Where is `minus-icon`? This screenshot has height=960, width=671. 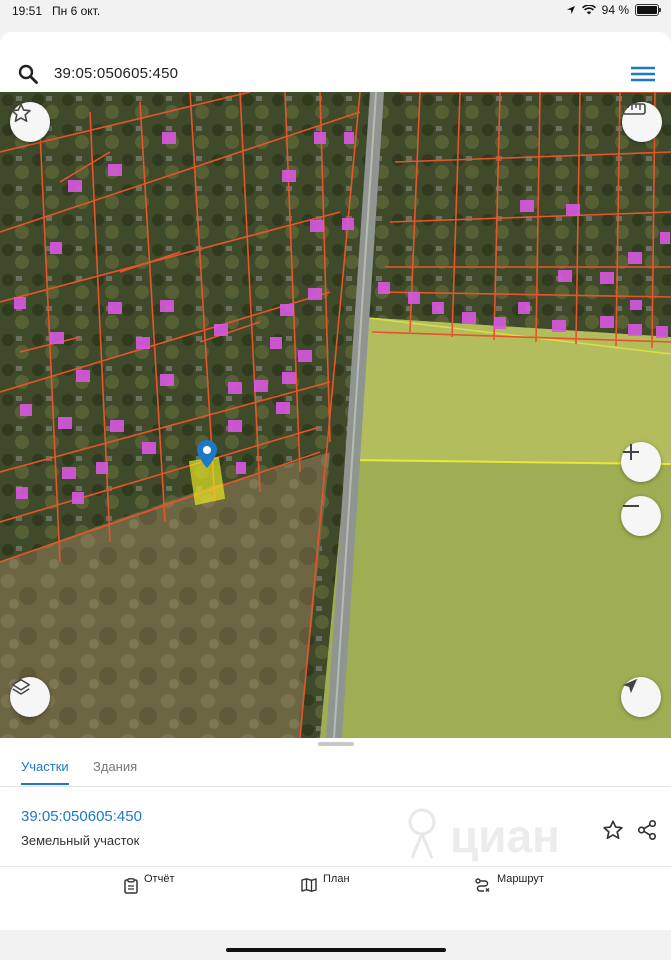 minus-icon is located at coordinates (631, 506).